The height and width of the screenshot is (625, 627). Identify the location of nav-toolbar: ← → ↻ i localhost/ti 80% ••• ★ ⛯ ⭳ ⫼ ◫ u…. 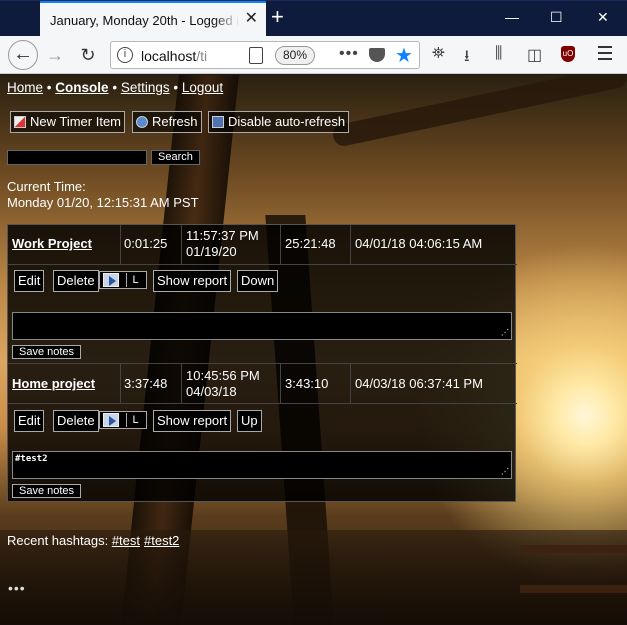
(313, 55).